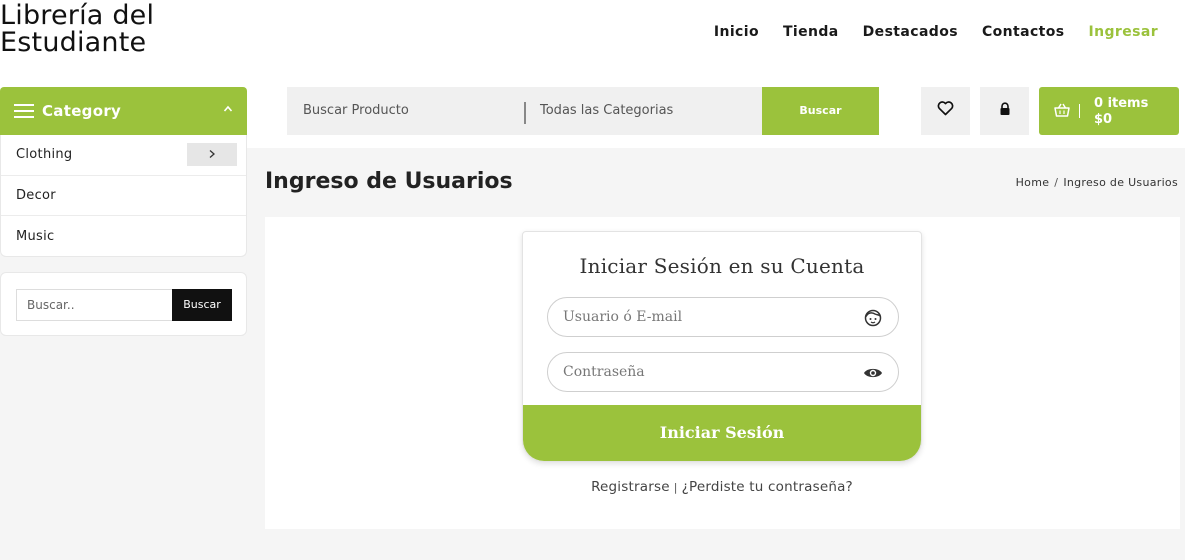 Image resolution: width=1185 pixels, height=560 pixels. I want to click on password-field: Contraseña, so click(723, 372).